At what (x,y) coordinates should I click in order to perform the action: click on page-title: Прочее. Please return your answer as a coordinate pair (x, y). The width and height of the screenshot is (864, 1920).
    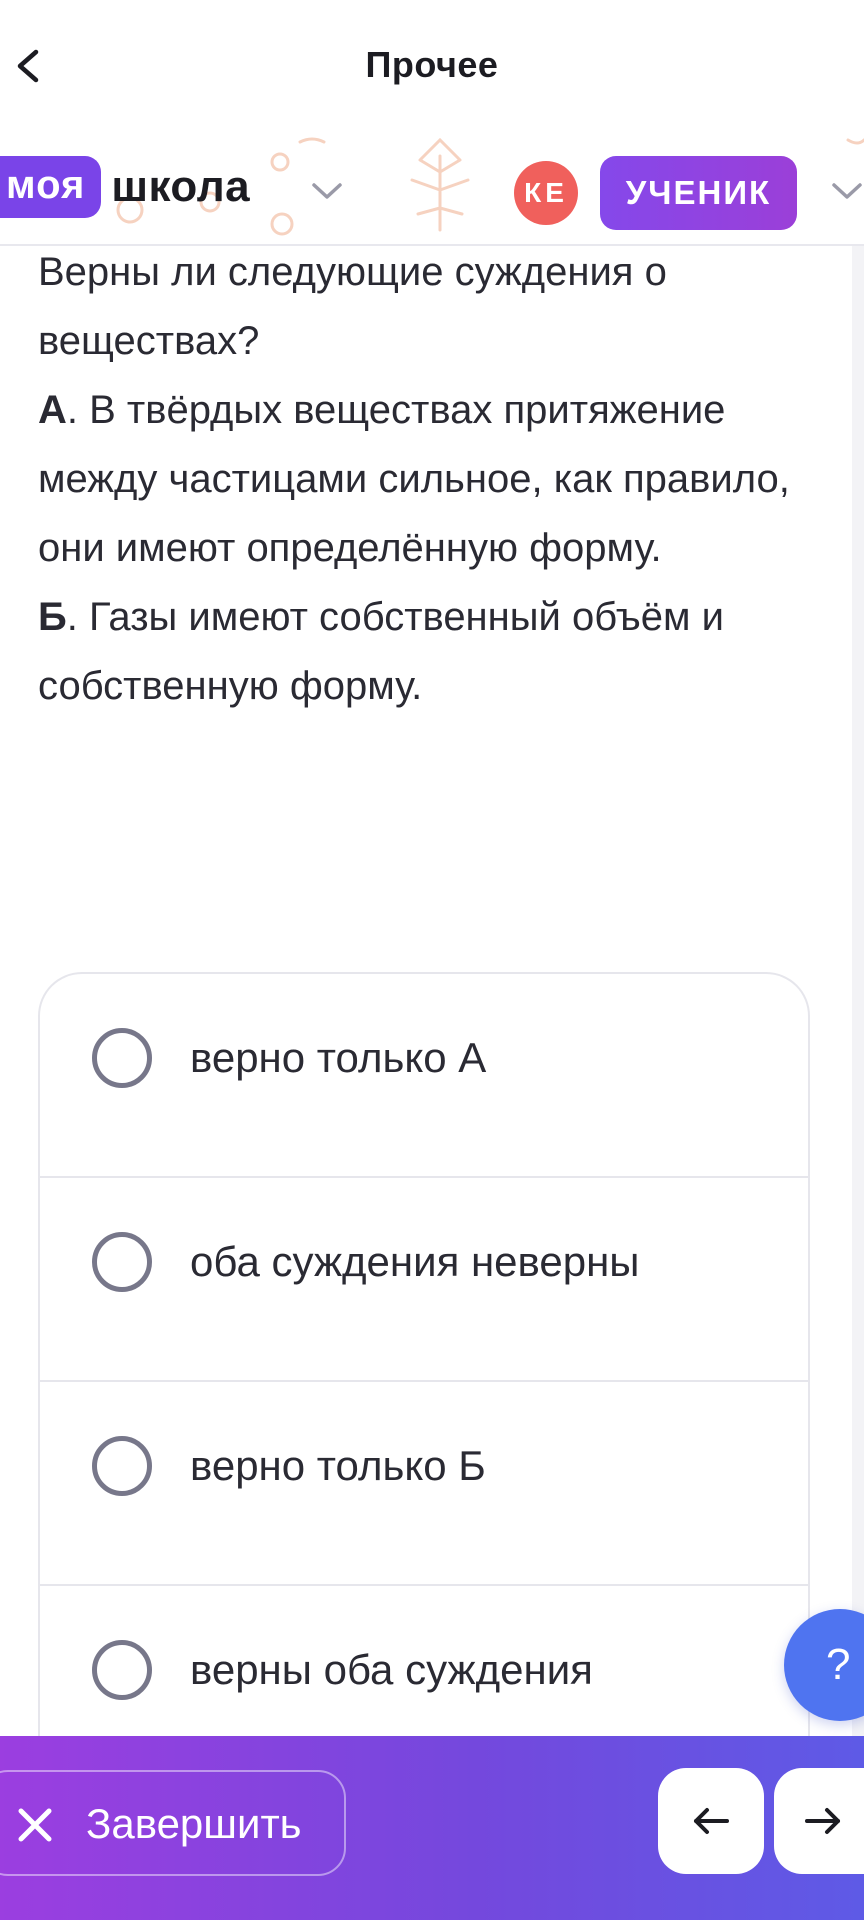
    Looking at the image, I should click on (432, 64).